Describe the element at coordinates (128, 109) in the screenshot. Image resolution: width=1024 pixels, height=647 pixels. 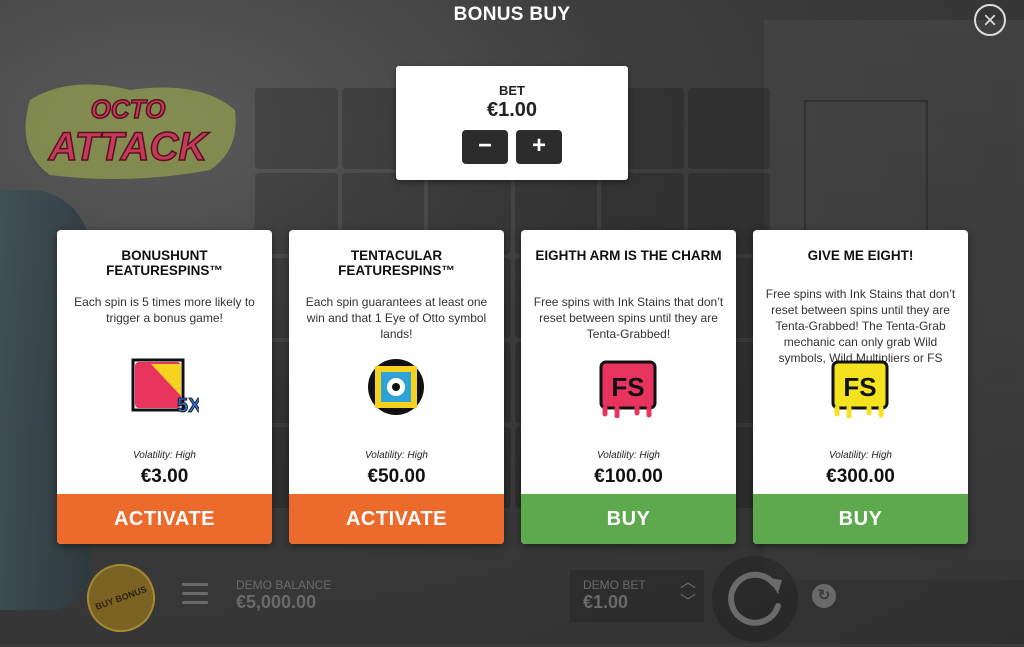
I see `svg-text: OCTO` at that location.